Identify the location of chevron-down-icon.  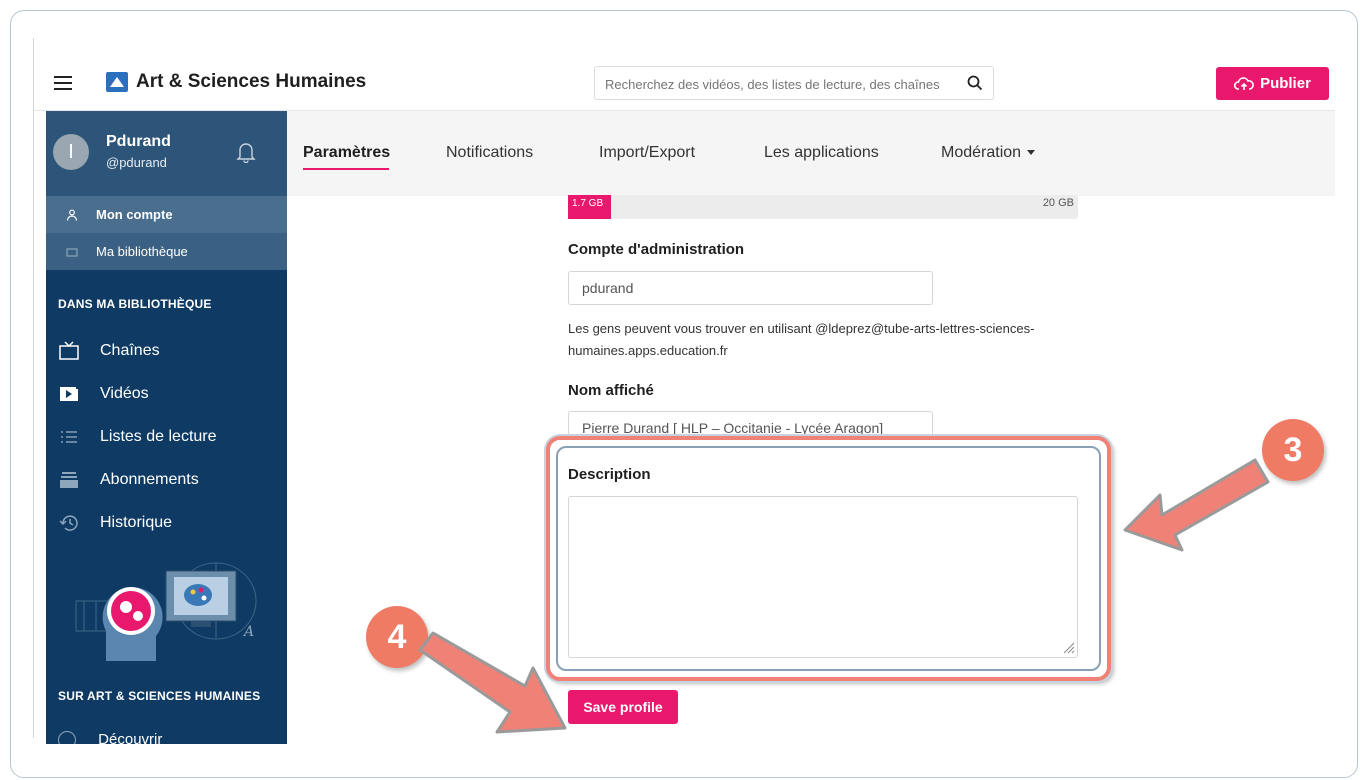
(1031, 153).